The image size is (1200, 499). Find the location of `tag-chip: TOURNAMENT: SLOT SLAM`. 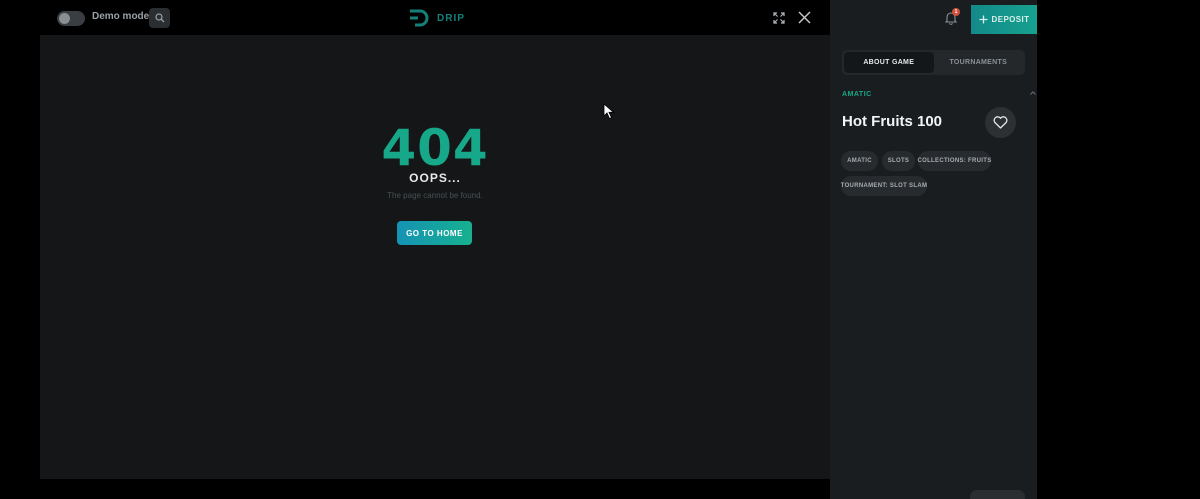

tag-chip: TOURNAMENT: SLOT SLAM is located at coordinates (884, 186).